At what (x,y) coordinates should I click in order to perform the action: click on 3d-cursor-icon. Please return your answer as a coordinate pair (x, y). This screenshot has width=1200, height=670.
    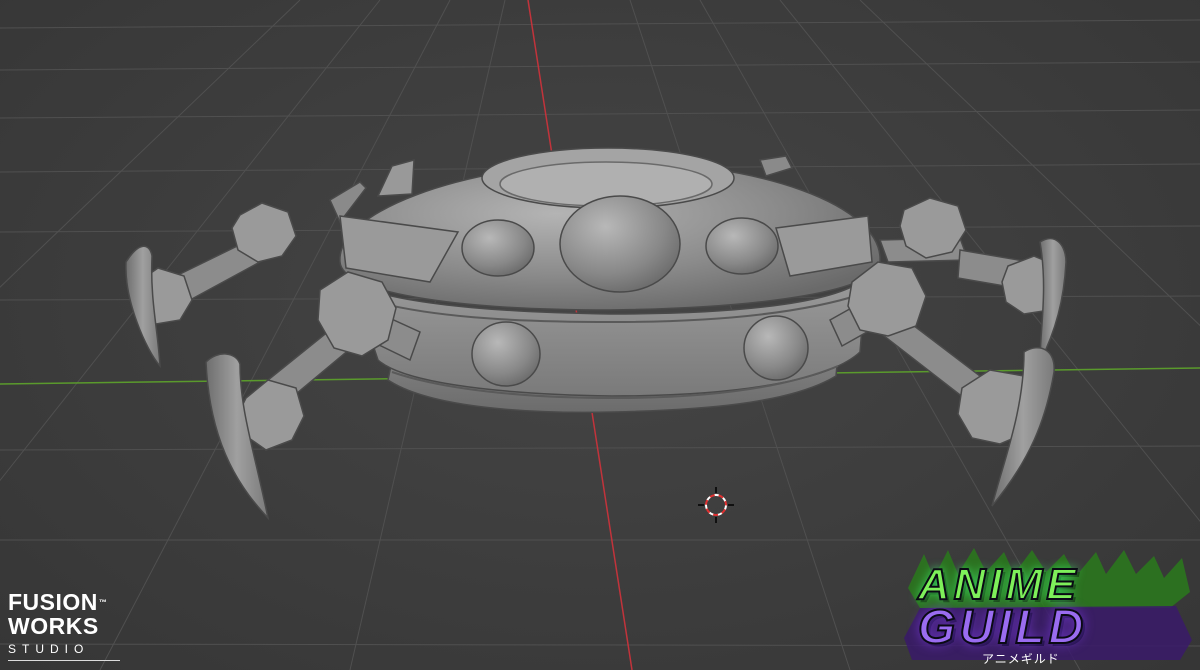
    Looking at the image, I should click on (716, 505).